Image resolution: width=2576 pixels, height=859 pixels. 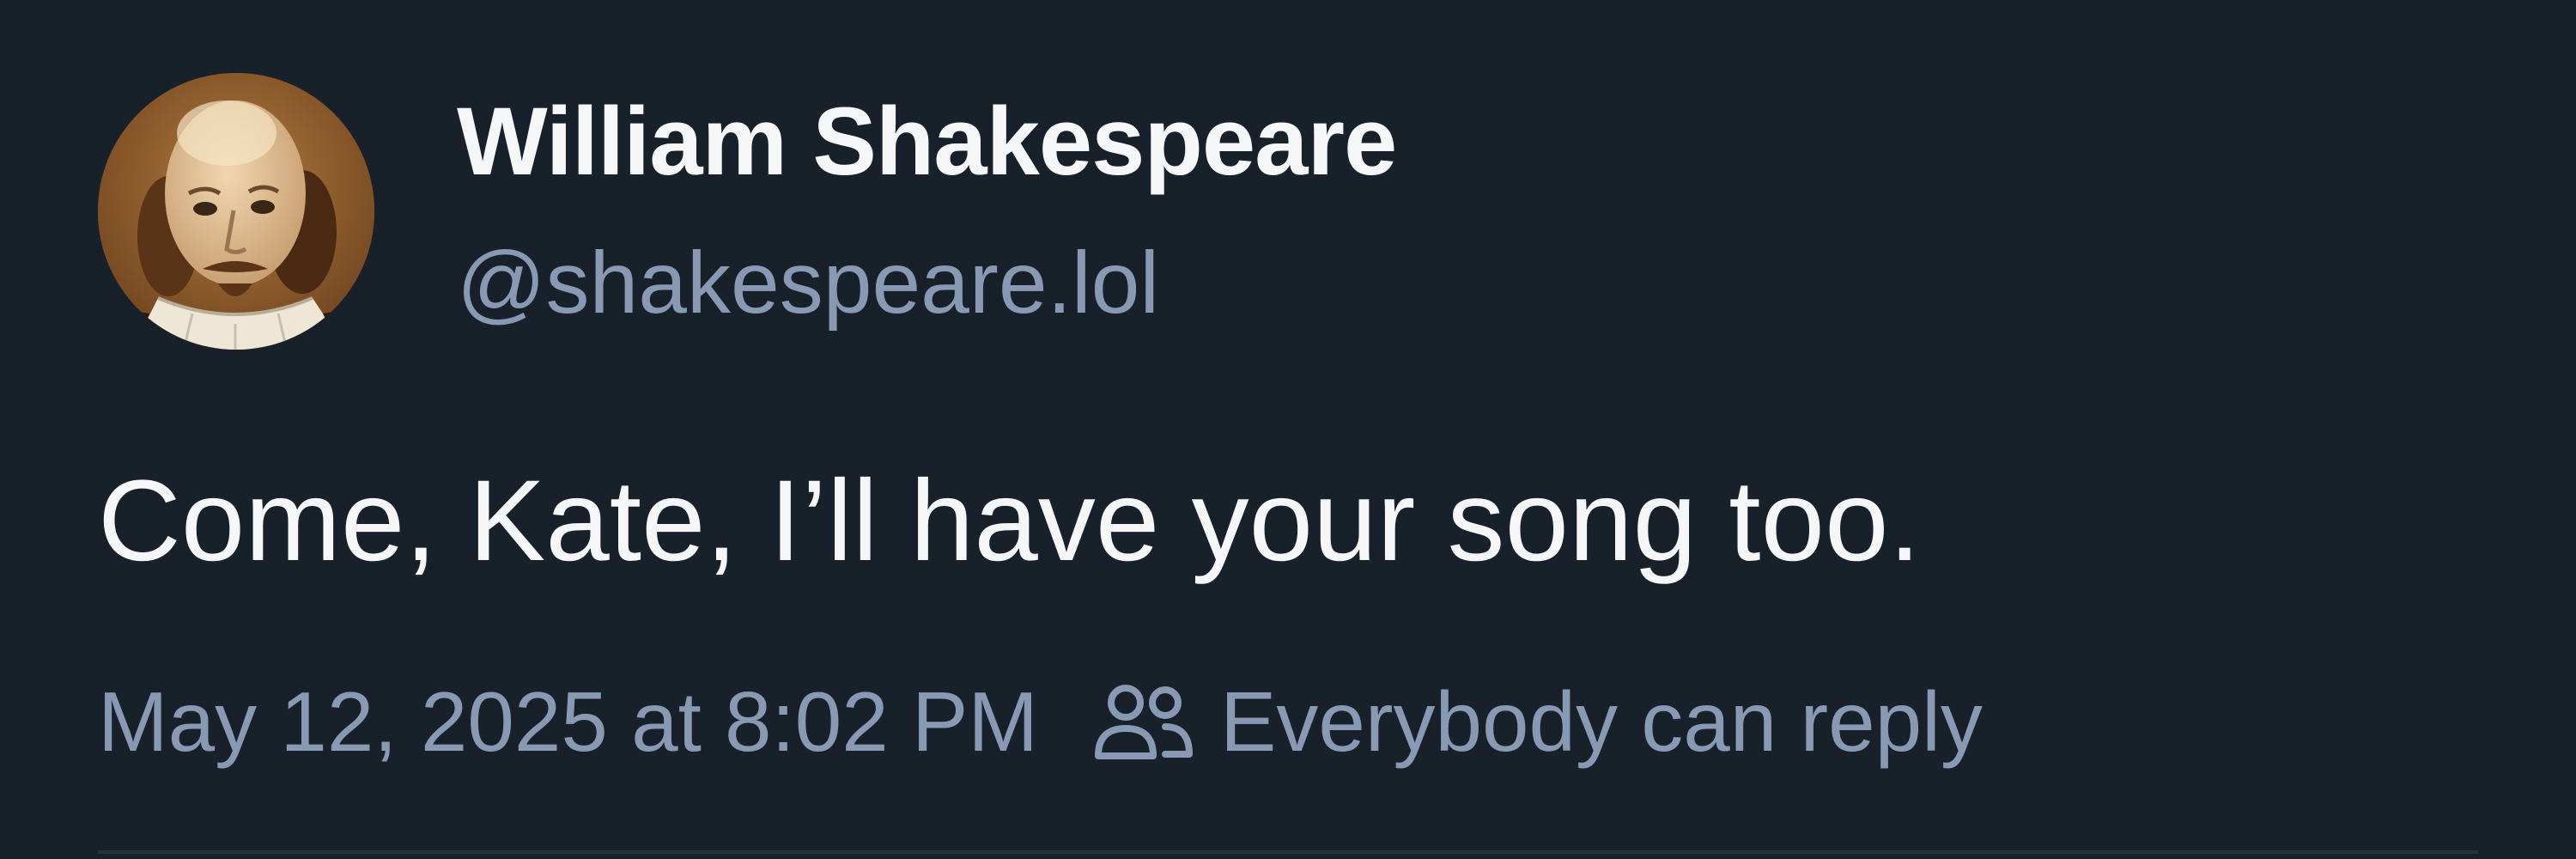 I want to click on author-handle: @shakespeare.lol, so click(x=808, y=282).